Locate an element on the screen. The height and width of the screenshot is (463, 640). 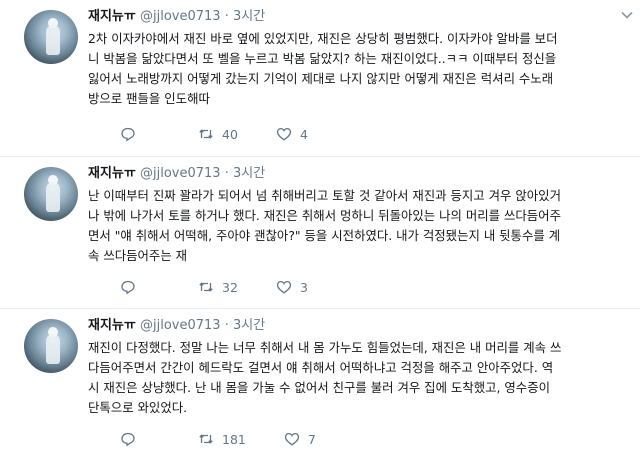
tweet-actions: 32 3 is located at coordinates (237, 287).